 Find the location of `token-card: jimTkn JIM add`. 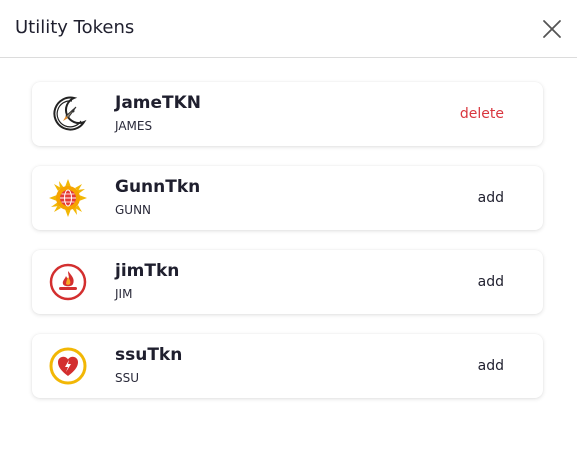

token-card: jimTkn JIM add is located at coordinates (287, 282).